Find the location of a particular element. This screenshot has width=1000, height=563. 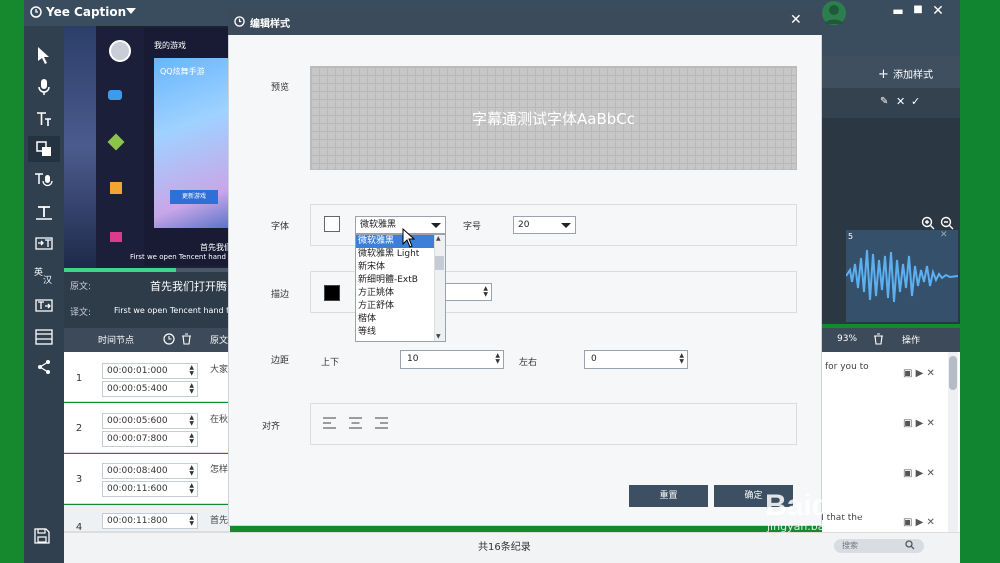

export-text-icon is located at coordinates (44, 305).